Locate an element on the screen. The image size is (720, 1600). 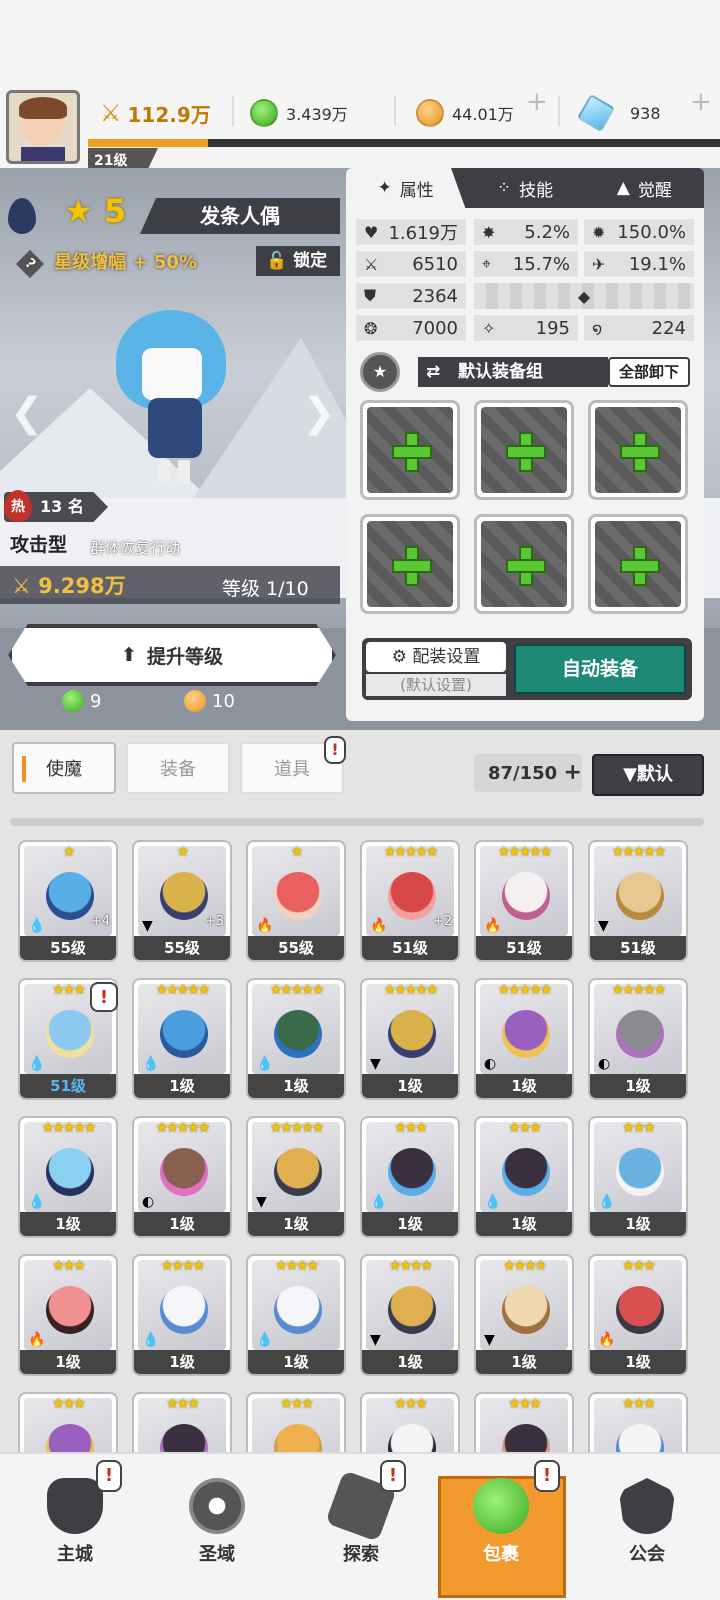
tab-awaken: ▲ 觉醒 is located at coordinates (644, 188).